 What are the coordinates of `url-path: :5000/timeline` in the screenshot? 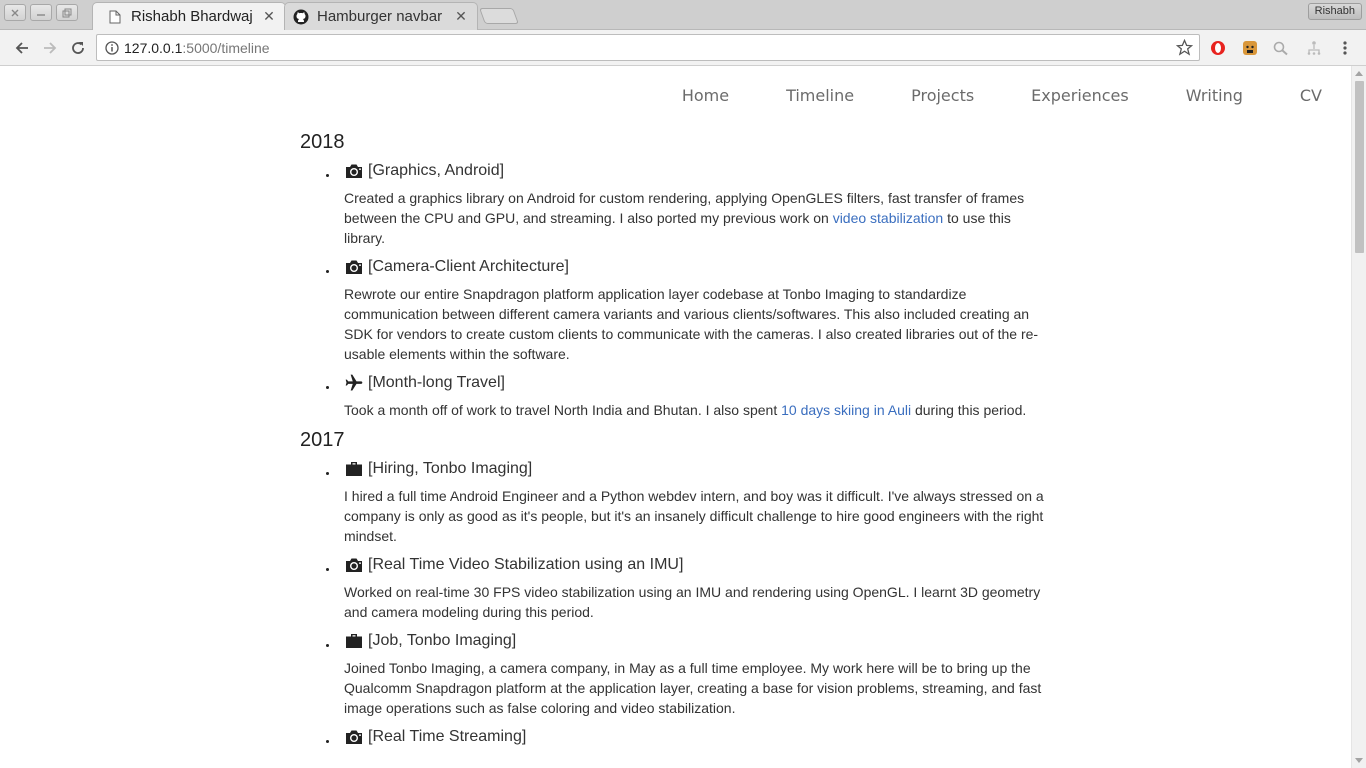 It's located at (226, 48).